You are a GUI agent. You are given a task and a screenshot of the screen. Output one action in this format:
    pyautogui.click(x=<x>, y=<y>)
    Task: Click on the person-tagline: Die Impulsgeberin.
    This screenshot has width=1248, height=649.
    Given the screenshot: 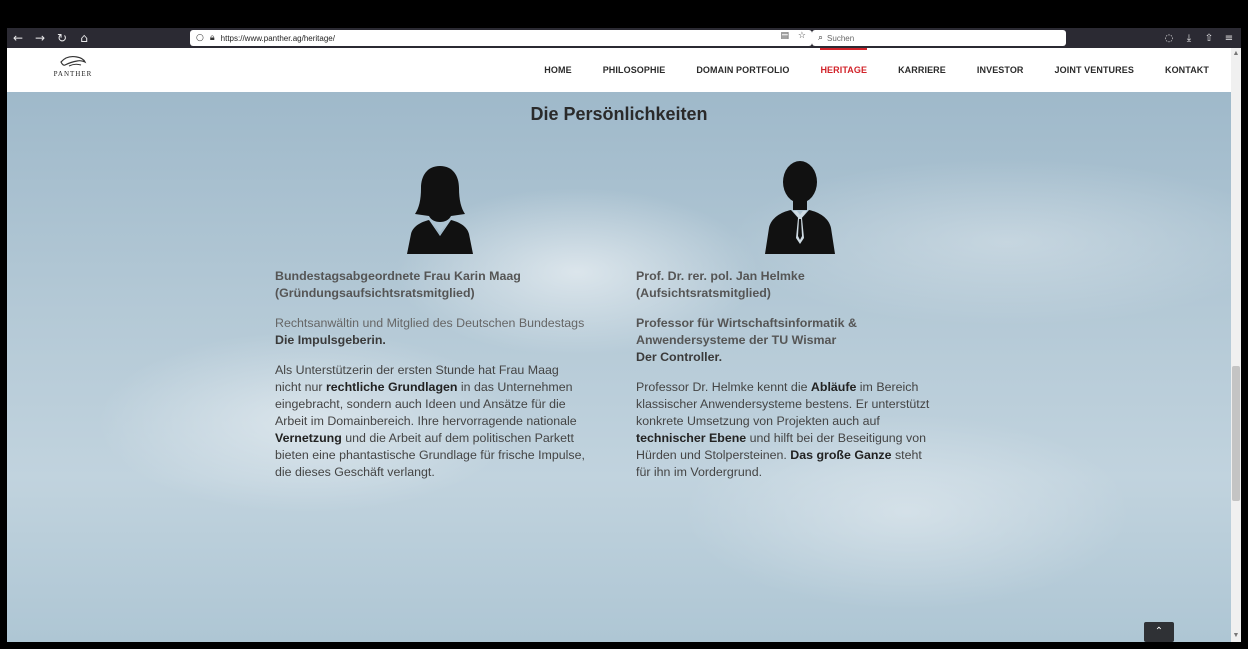 What is the action you would take?
    pyautogui.click(x=330, y=340)
    